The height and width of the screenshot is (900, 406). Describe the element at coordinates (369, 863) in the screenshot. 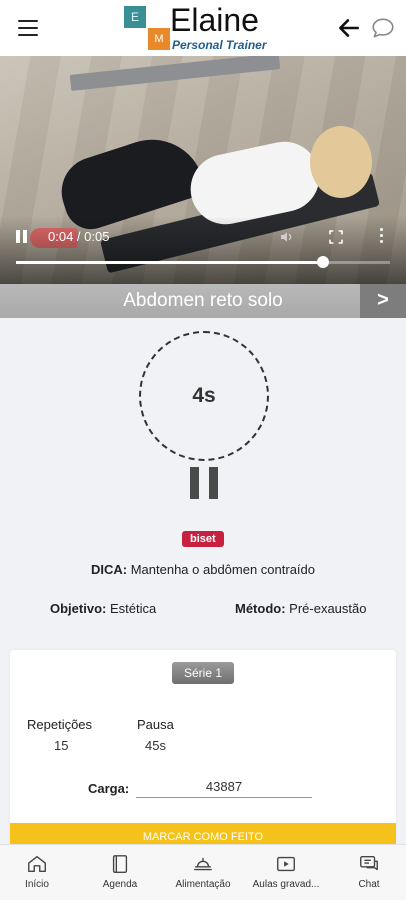

I see `chat-icon` at that location.